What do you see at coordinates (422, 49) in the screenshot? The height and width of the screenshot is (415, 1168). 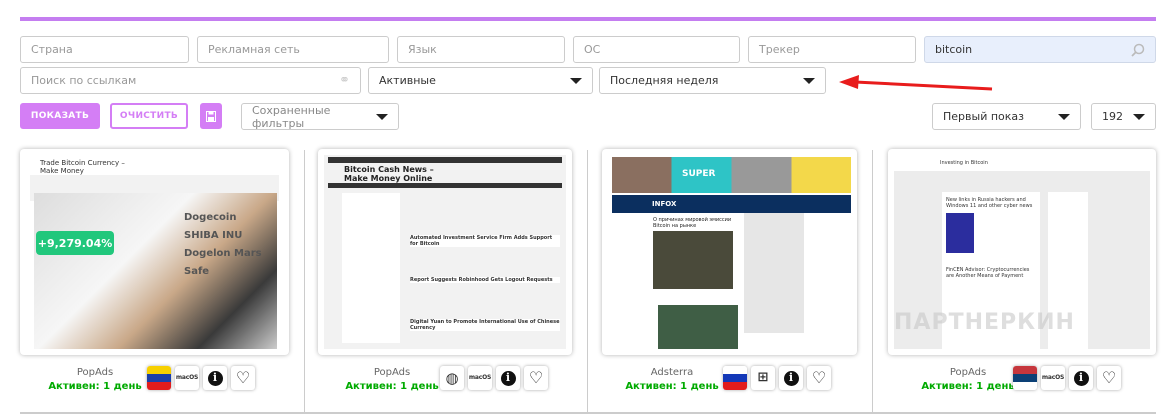 I see `language-placeholder: Язык` at bounding box center [422, 49].